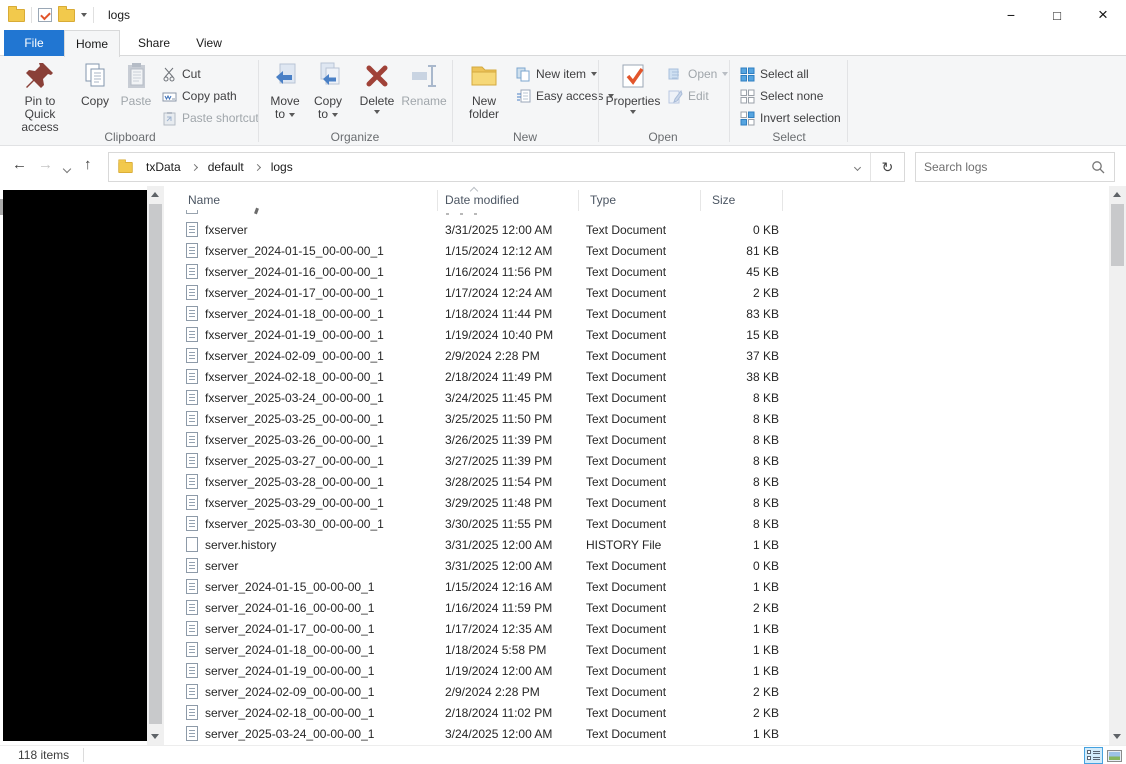 This screenshot has width=1126, height=764. What do you see at coordinates (790, 118) in the screenshot?
I see `invert-selection-button: Invert selection` at bounding box center [790, 118].